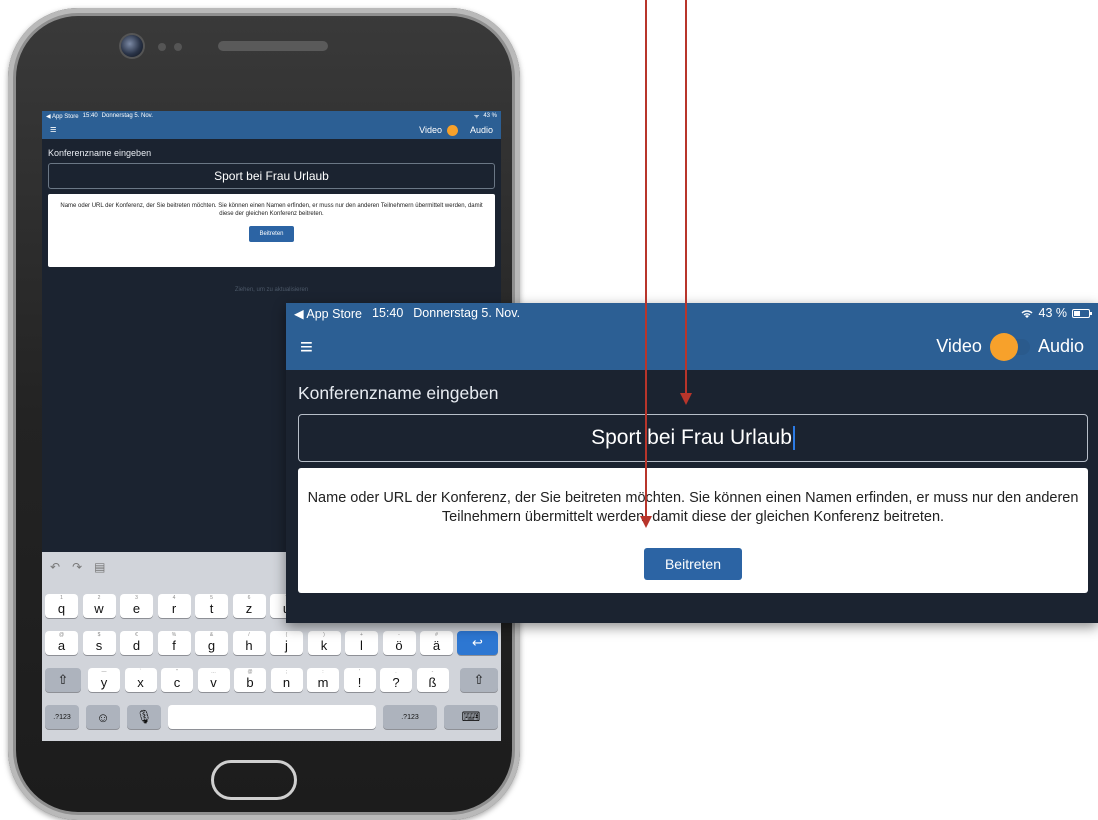 The image size is (1098, 820). Describe the element at coordinates (646, 264) in the screenshot. I see `arrow-to-join-button` at that location.